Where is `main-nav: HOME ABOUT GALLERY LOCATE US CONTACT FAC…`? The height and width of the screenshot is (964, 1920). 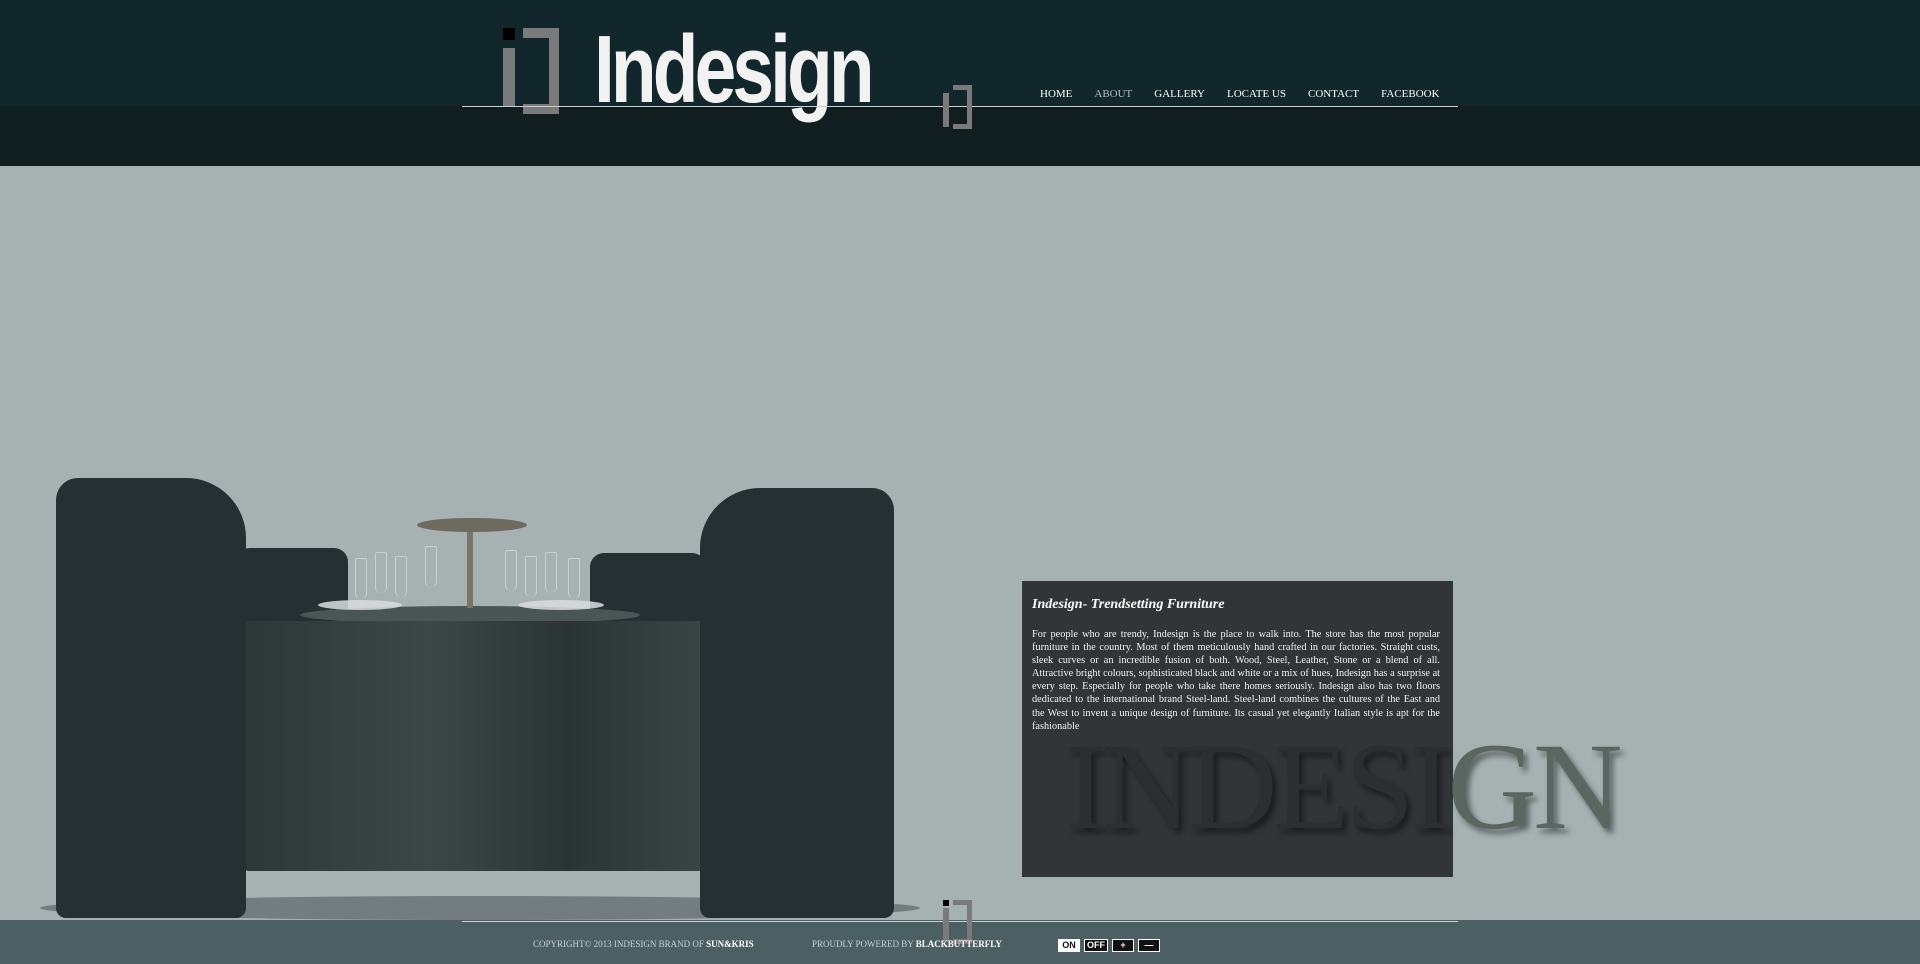
main-nav: HOME ABOUT GALLERY LOCATE US CONTACT FAC… is located at coordinates (1251, 94).